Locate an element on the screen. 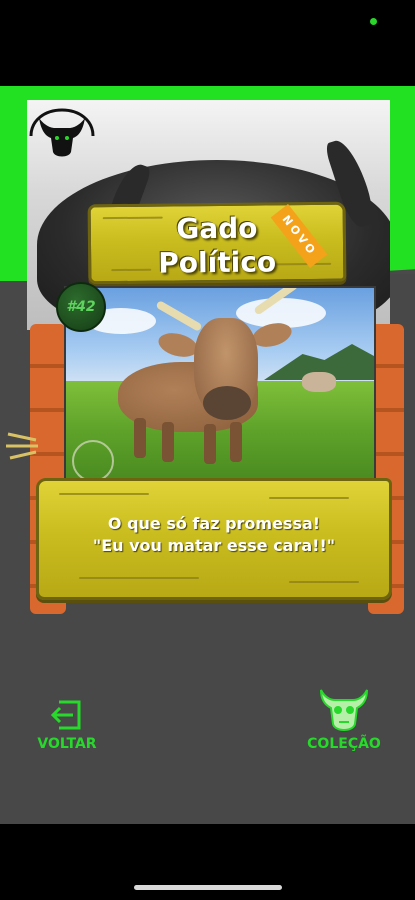  watermark-logo-icon is located at coordinates (93, 461).